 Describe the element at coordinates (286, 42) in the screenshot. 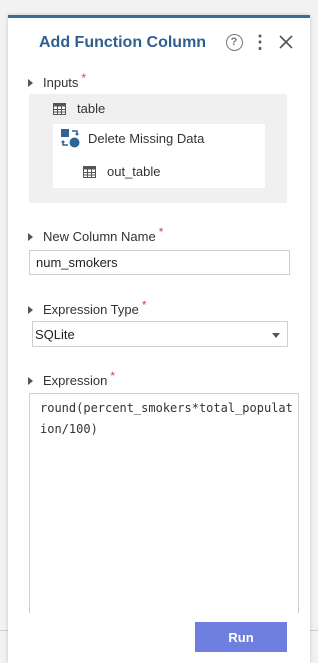

I see `close-icon` at that location.